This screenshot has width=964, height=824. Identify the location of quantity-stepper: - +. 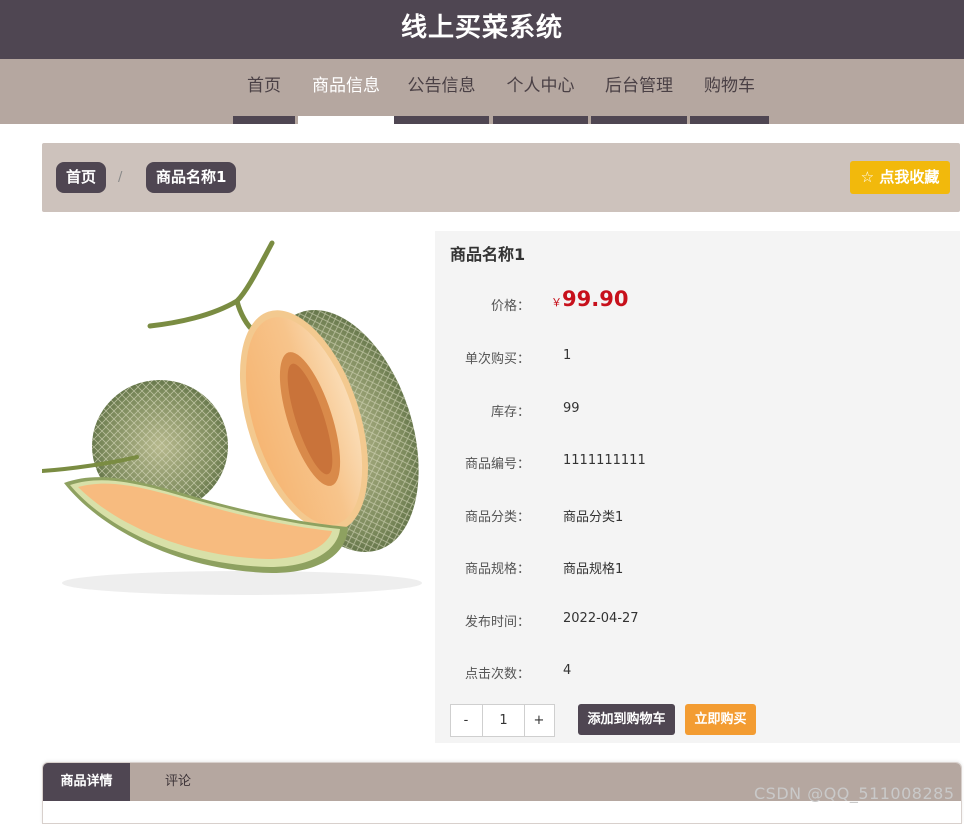
(502, 720).